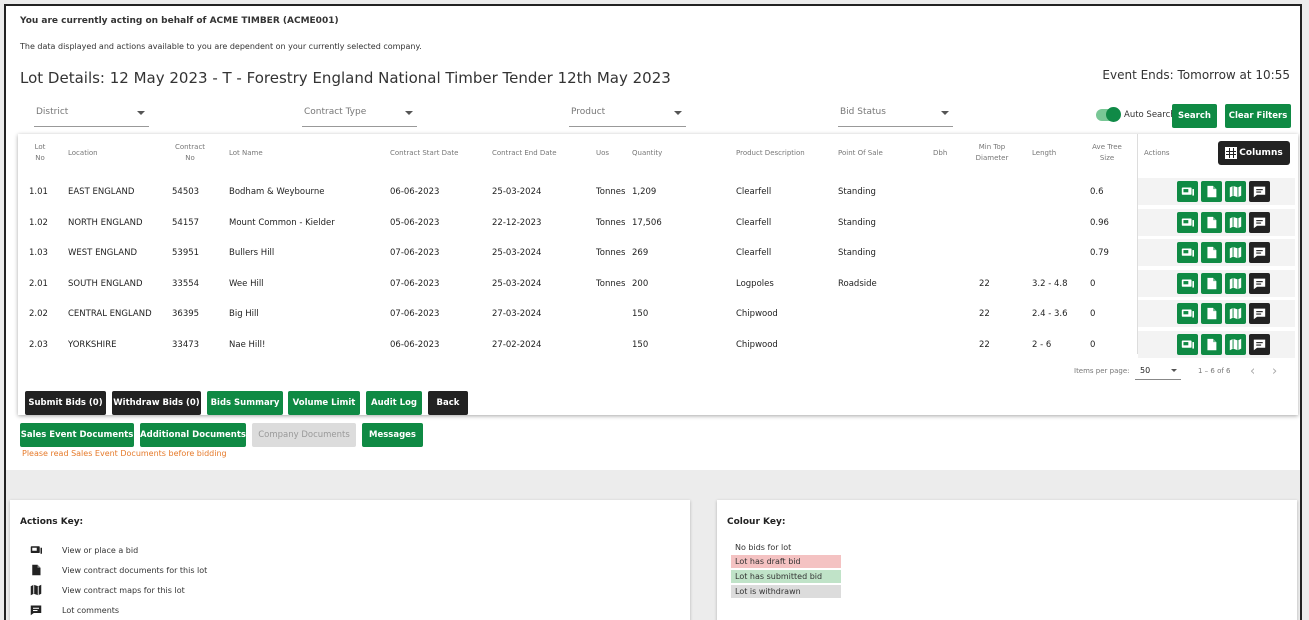  Describe the element at coordinates (190, 153) in the screenshot. I see `header-contract-no: Contract No` at that location.